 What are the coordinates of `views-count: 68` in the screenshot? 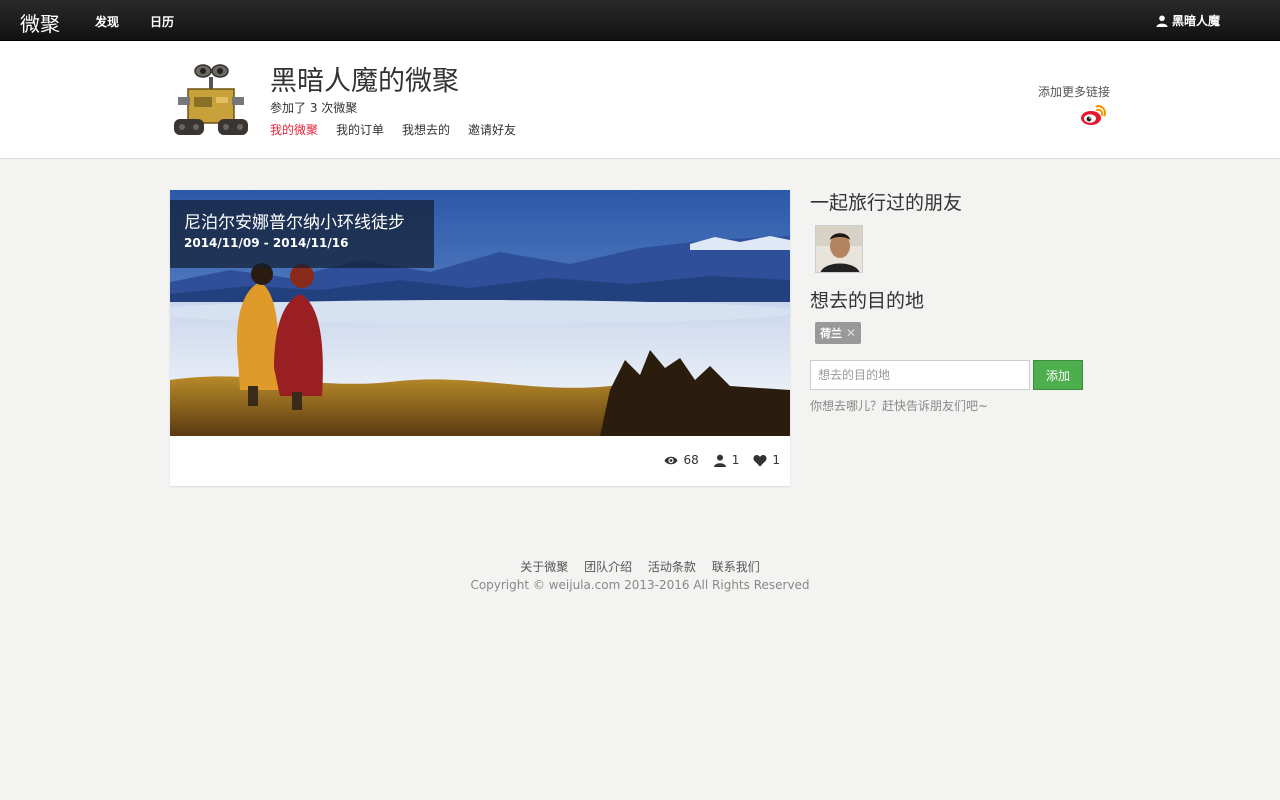 It's located at (691, 460).